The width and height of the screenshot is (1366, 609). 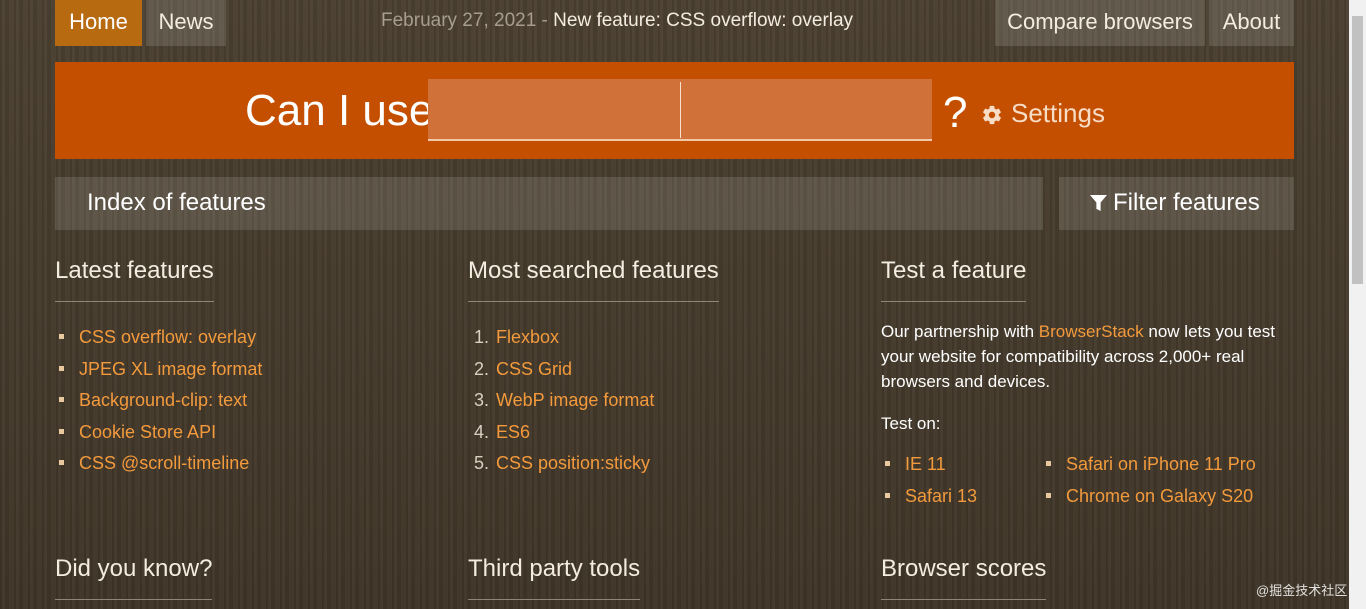 I want to click on list-item: 5. CSS position:sticky, so click(x=562, y=469).